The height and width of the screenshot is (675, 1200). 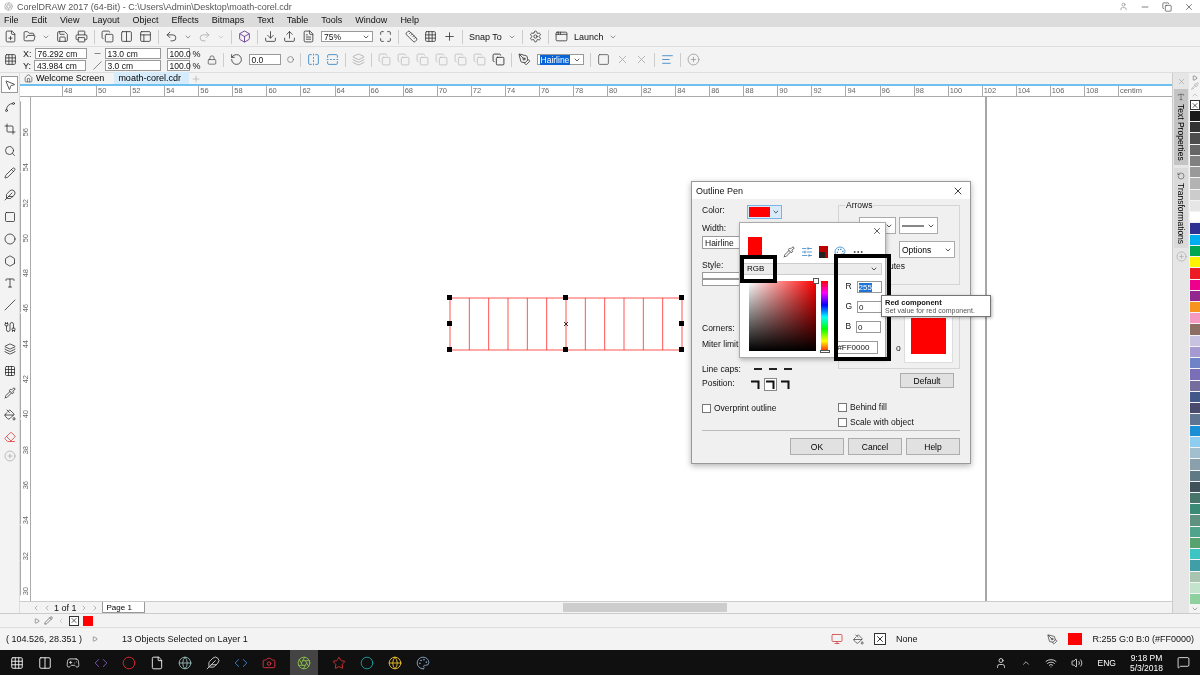 I want to click on menu-item: Edit, so click(x=39, y=20).